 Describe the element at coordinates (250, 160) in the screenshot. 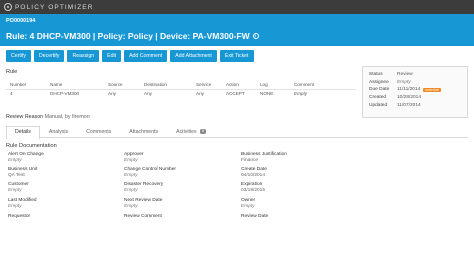

I see `field-value: Finance` at that location.